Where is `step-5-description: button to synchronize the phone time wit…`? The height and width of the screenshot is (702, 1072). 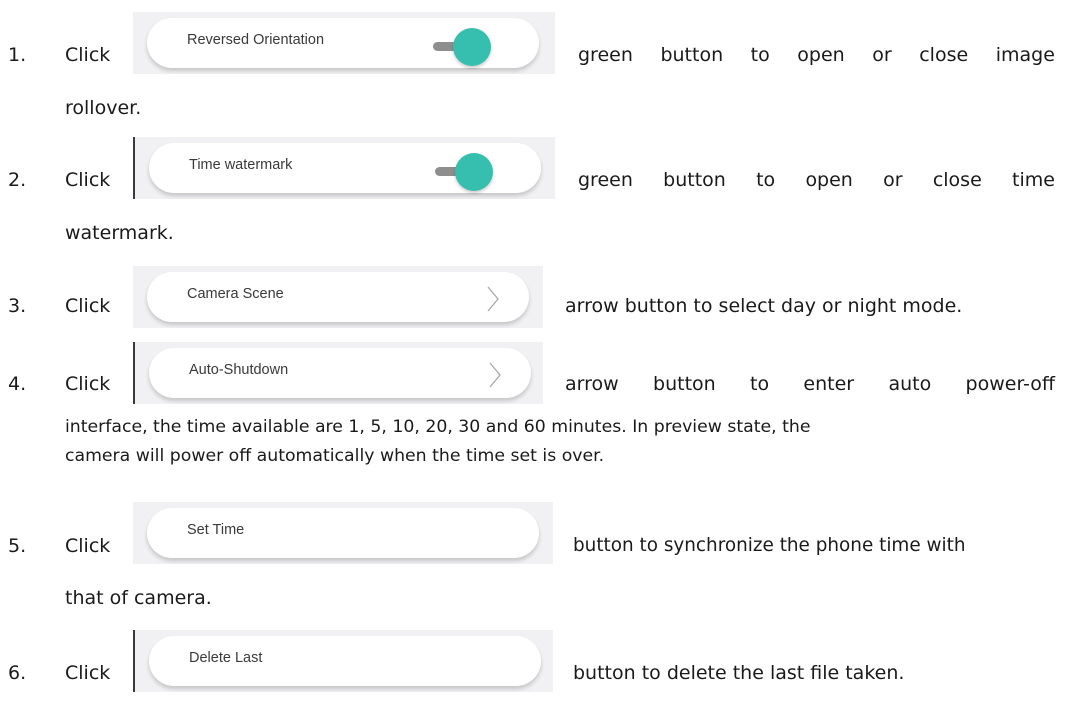 step-5-description: button to synchronize the phone time wit… is located at coordinates (769, 545).